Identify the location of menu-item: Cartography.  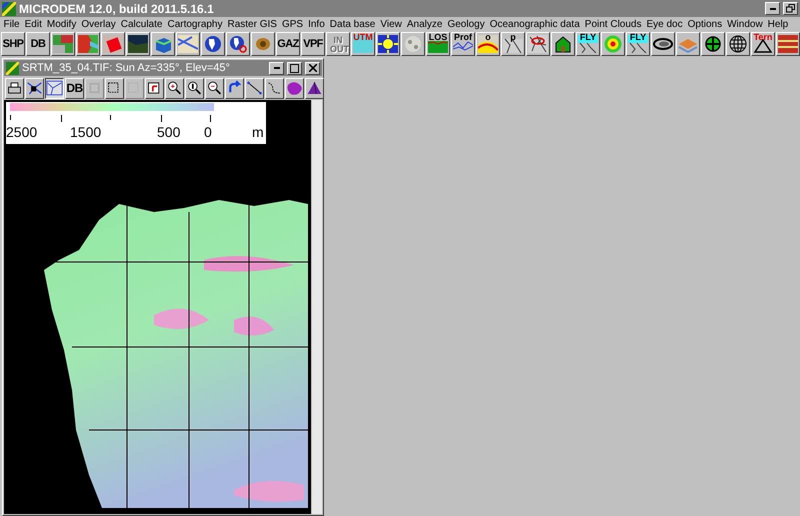
(194, 24).